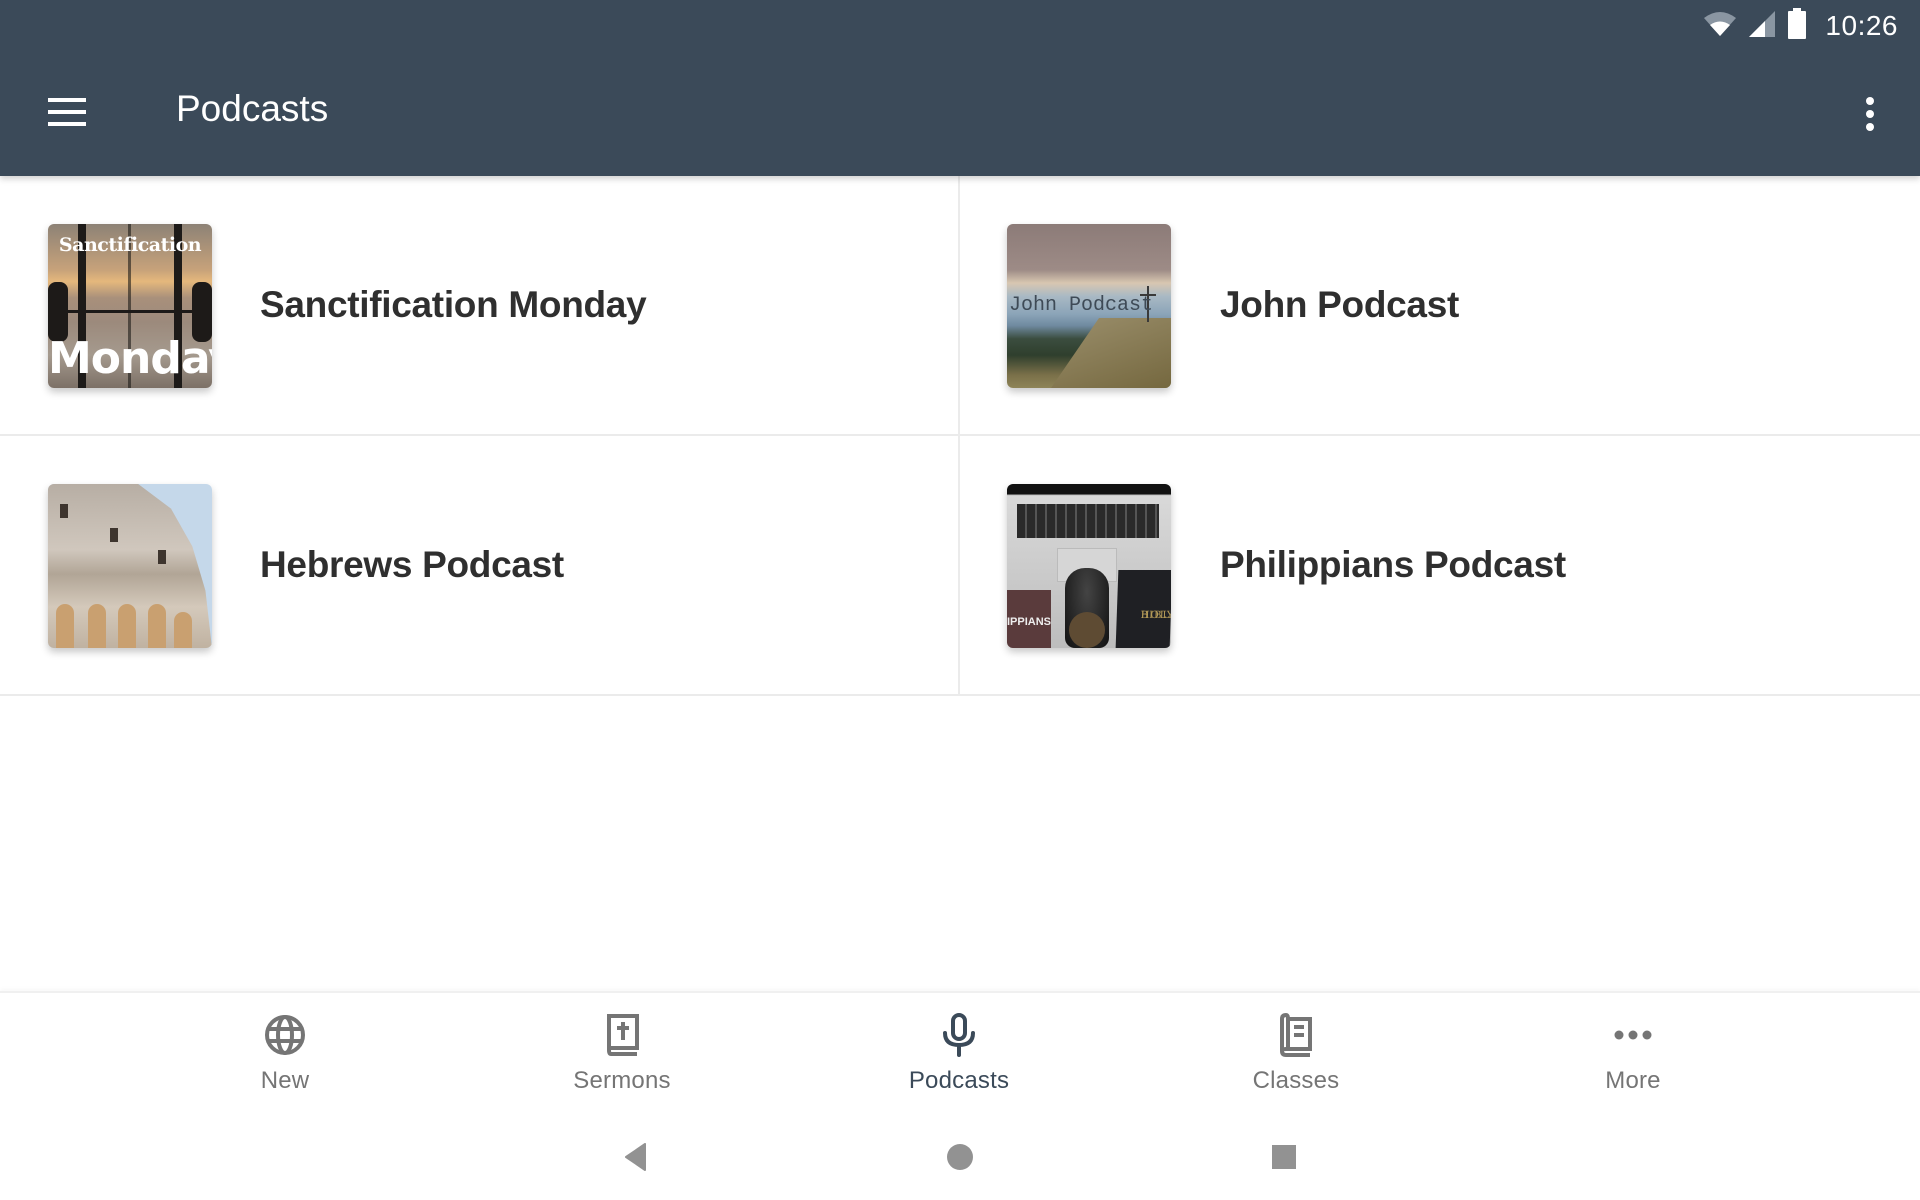 The width and height of the screenshot is (1920, 1200). Describe the element at coordinates (72, 112) in the screenshot. I see `hamburger-menu-icon` at that location.